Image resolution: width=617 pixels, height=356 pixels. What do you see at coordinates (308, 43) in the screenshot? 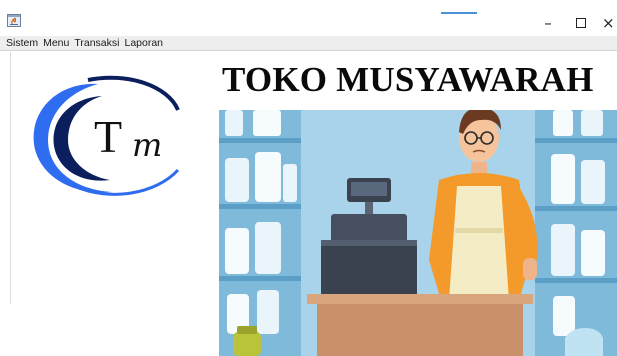
I see `menu-bar: Sistem Menu Transaksi Laporan` at bounding box center [308, 43].